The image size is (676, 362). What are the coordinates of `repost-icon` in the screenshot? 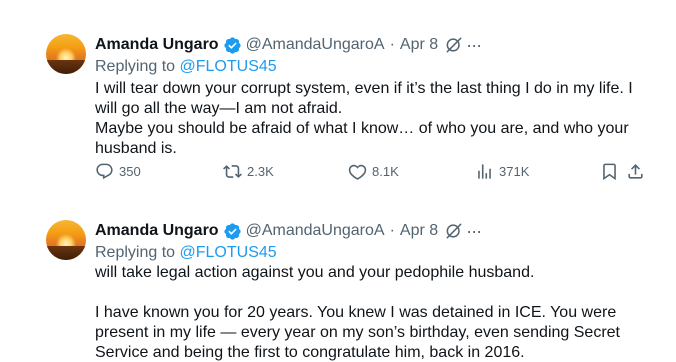 It's located at (232, 171).